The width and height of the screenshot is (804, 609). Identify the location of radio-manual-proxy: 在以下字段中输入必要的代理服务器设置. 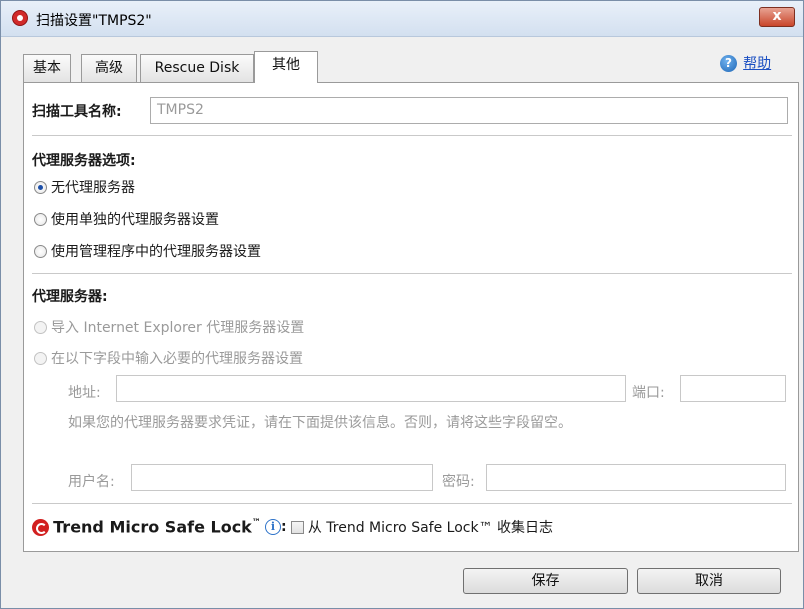
(168, 357).